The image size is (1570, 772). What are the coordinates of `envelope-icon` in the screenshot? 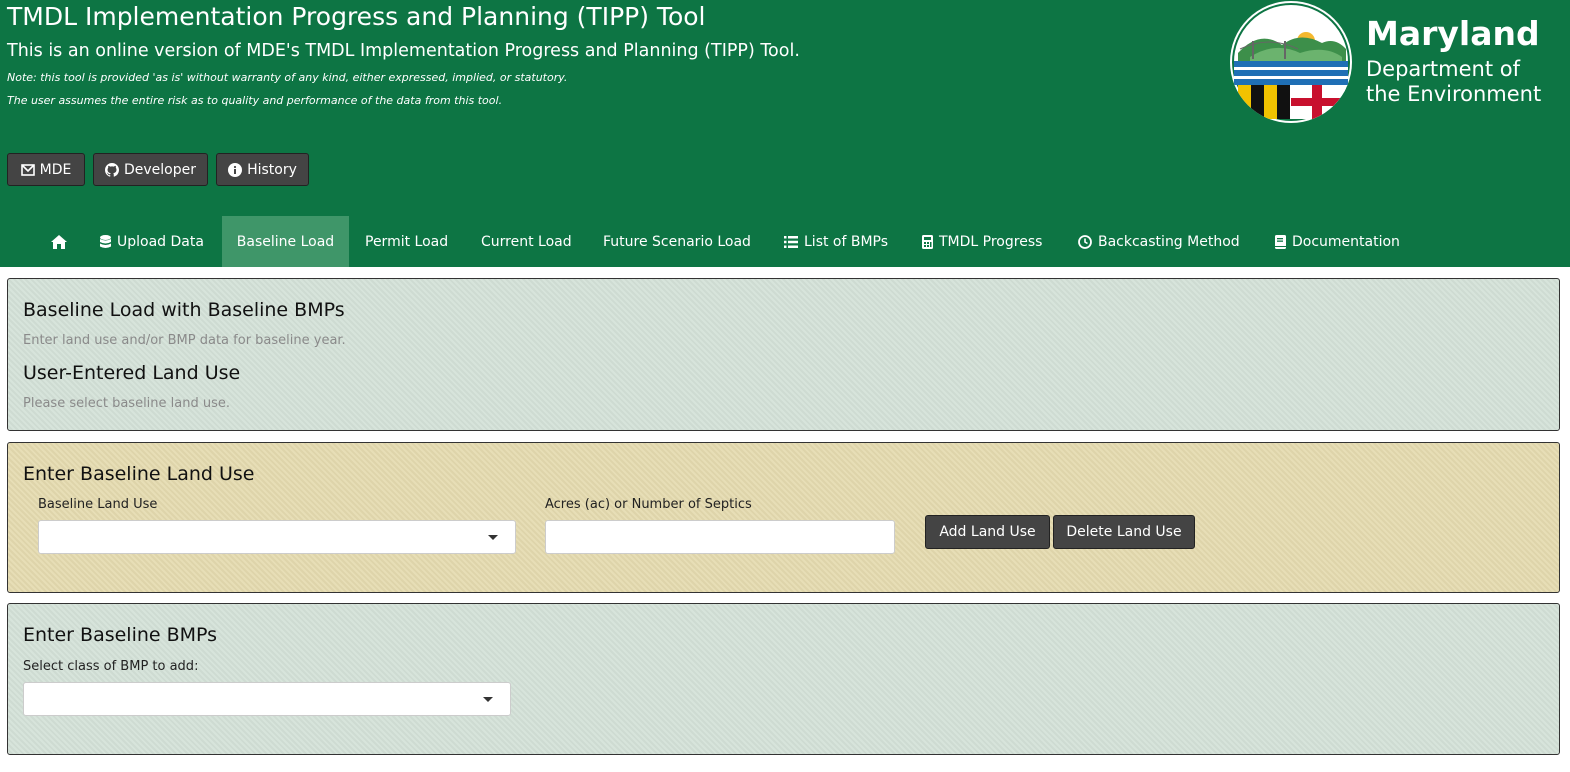 It's located at (27, 169).